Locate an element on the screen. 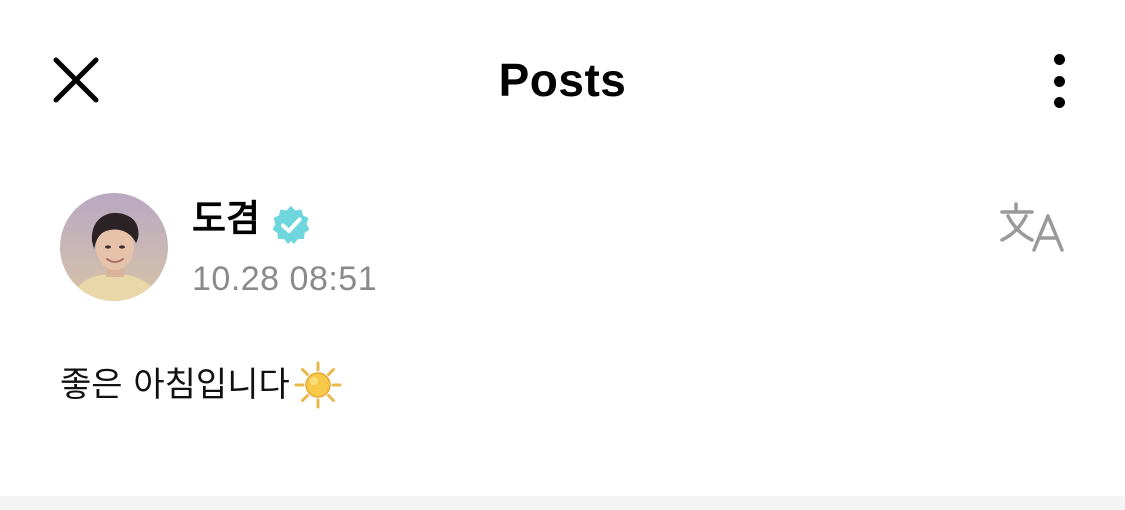 This screenshot has width=1125, height=510. section-divider is located at coordinates (562, 503).